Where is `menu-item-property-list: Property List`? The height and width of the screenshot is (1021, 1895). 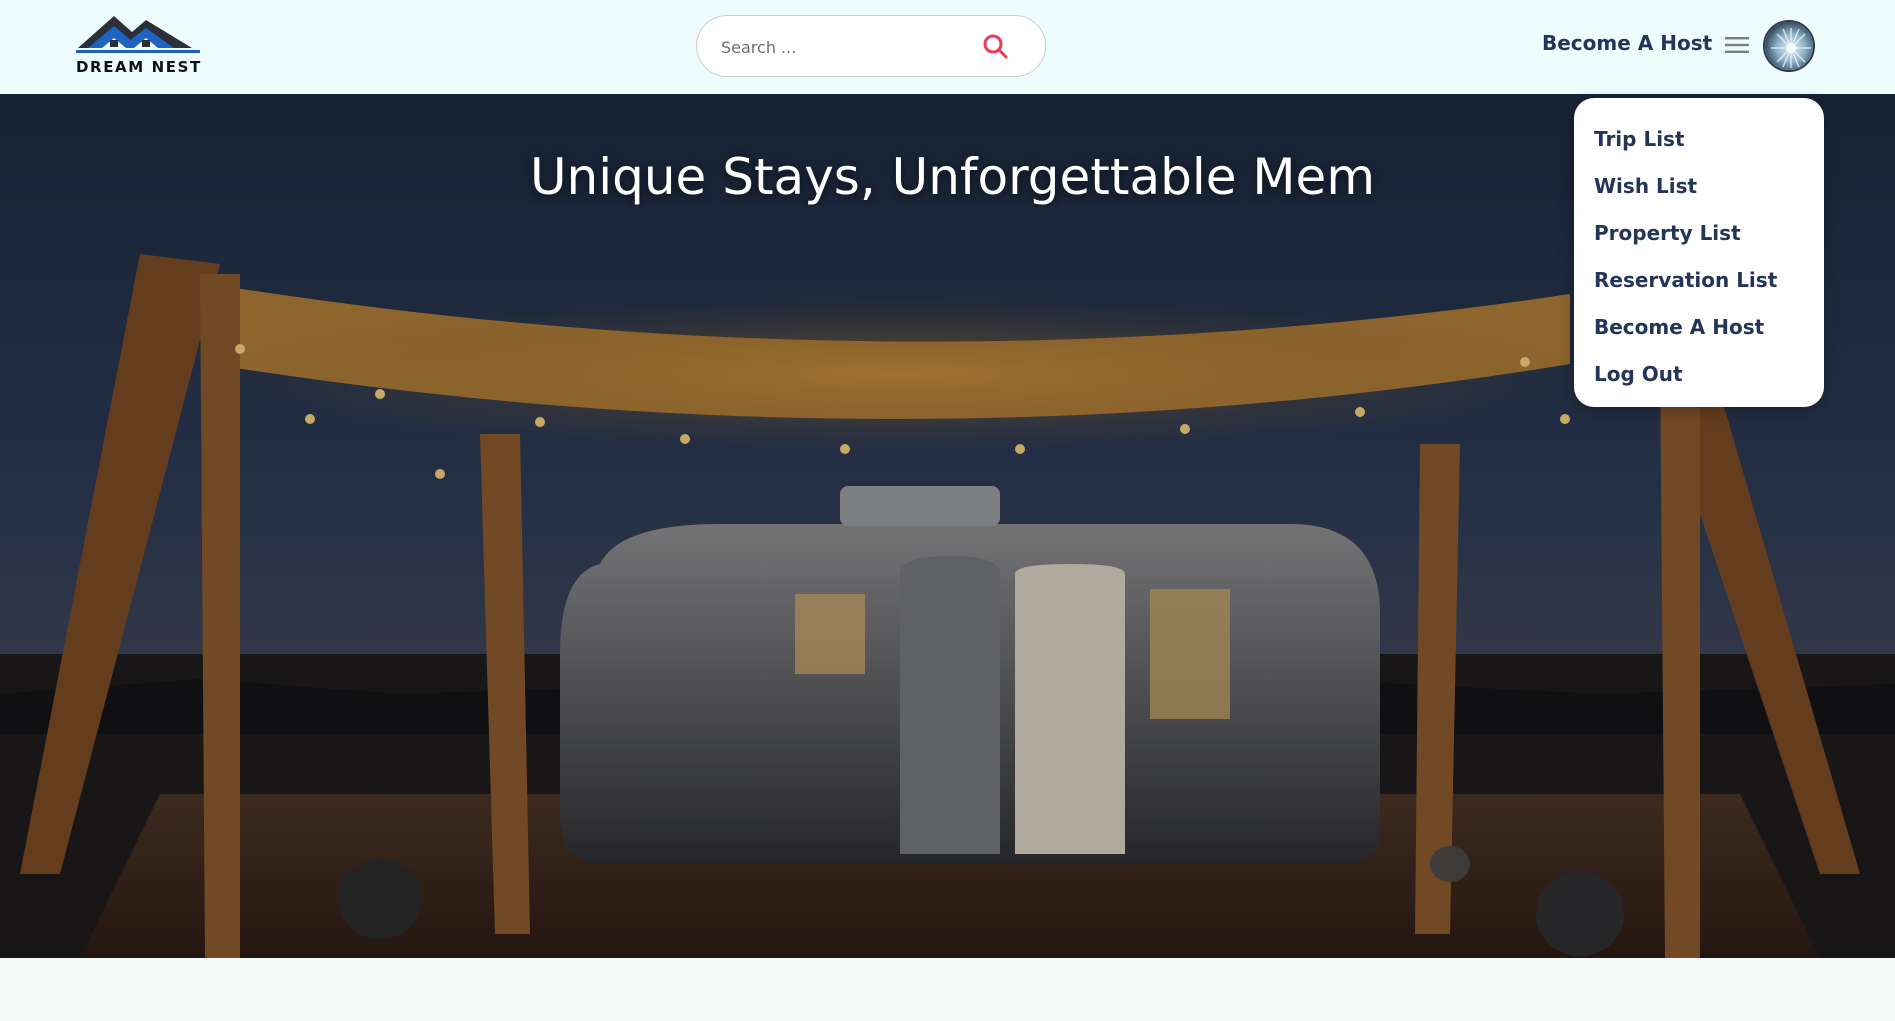 menu-item-property-list: Property List is located at coordinates (1699, 233).